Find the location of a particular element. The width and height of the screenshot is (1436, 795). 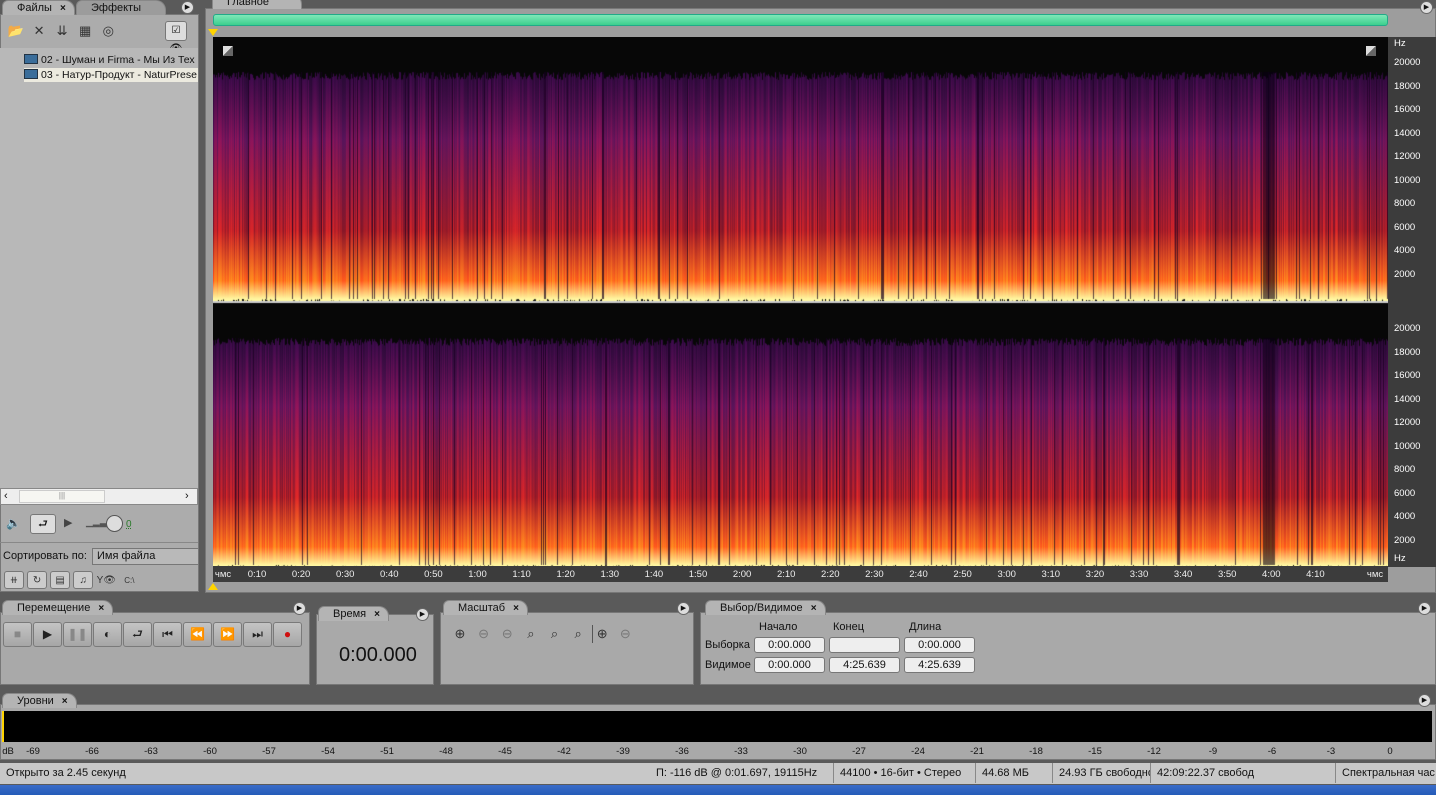

tab-time: Время × is located at coordinates (353, 613).